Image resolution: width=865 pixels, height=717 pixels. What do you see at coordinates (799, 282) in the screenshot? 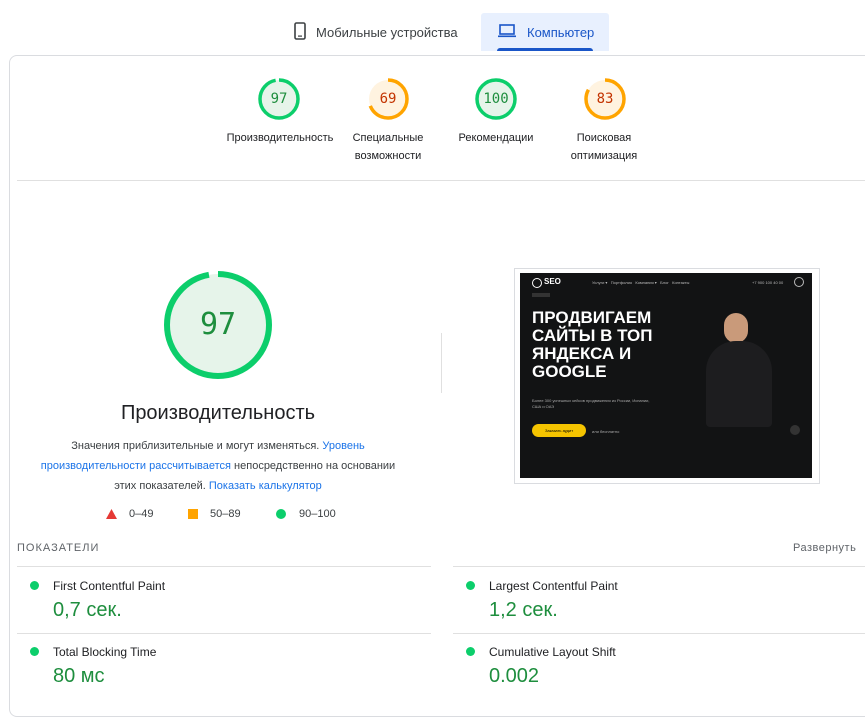
I see `site-menu-icon` at bounding box center [799, 282].